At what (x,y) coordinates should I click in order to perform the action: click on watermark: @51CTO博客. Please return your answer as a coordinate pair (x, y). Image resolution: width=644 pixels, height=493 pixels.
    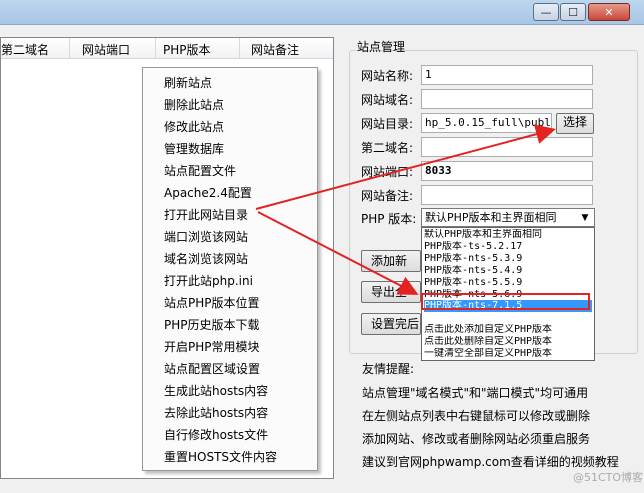
    Looking at the image, I should click on (608, 477).